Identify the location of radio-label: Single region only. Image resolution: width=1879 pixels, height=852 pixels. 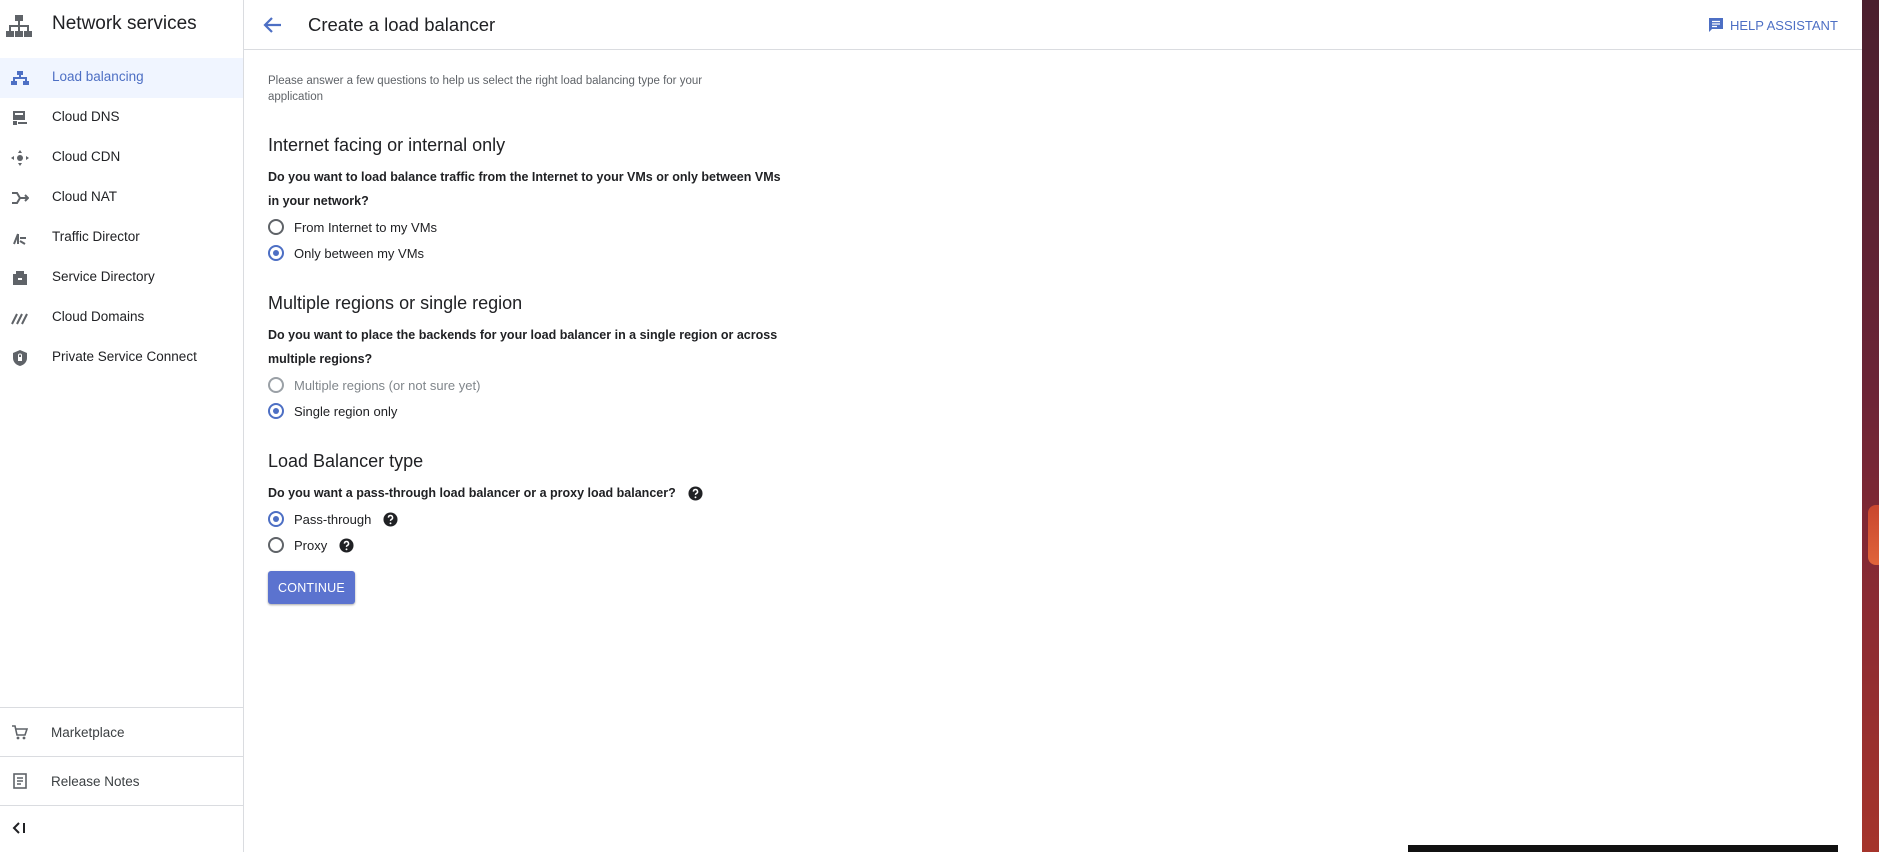
(346, 411).